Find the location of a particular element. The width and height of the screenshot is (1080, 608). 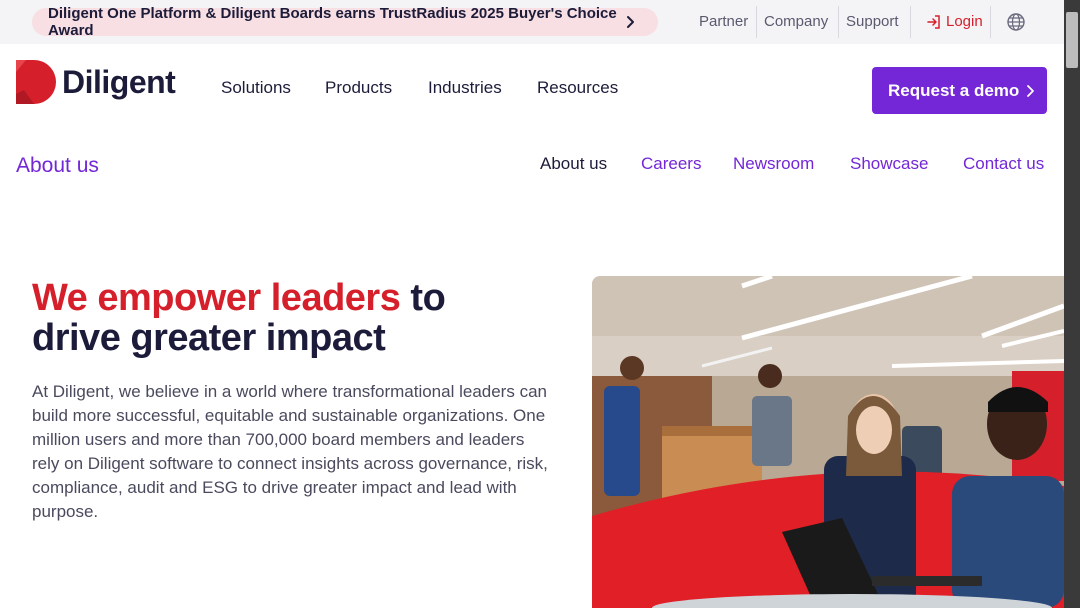

scrollbar-track is located at coordinates (1072, 304).